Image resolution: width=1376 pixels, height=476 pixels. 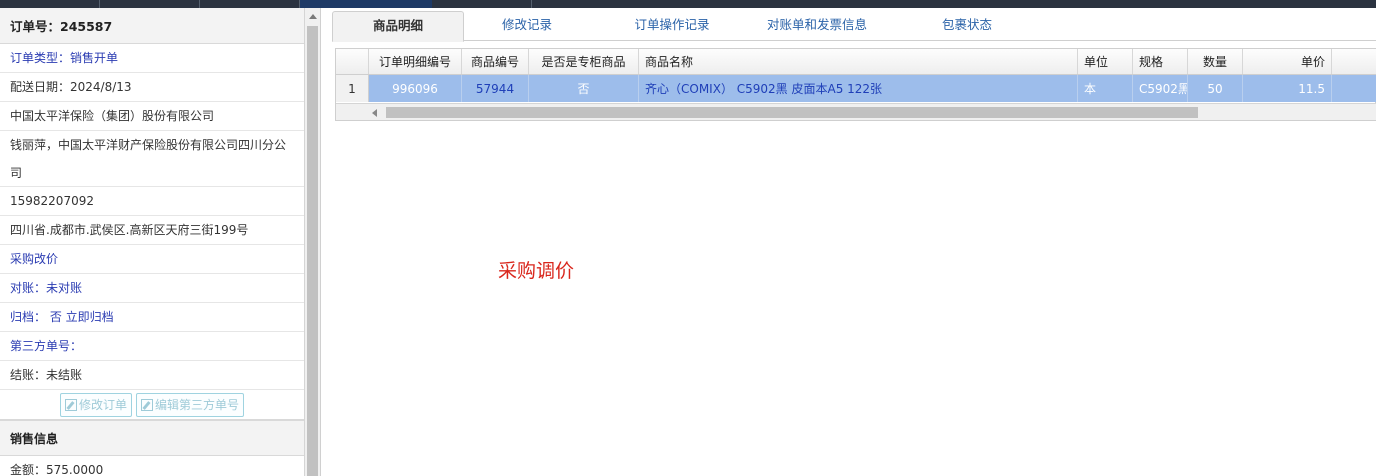 I want to click on col-qty: 数量, so click(x=1215, y=61).